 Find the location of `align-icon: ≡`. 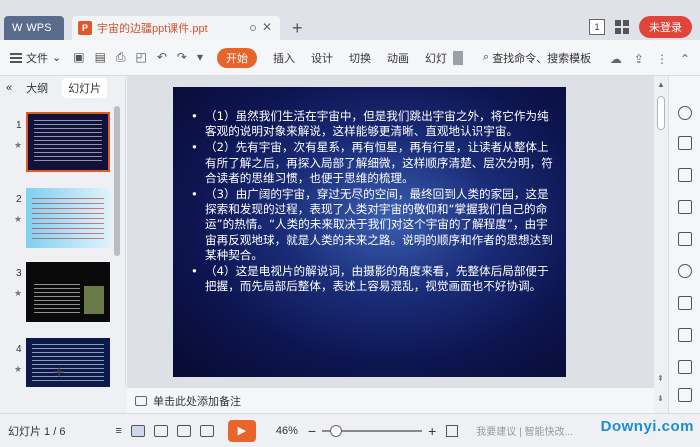

align-icon: ≡ is located at coordinates (118, 431).